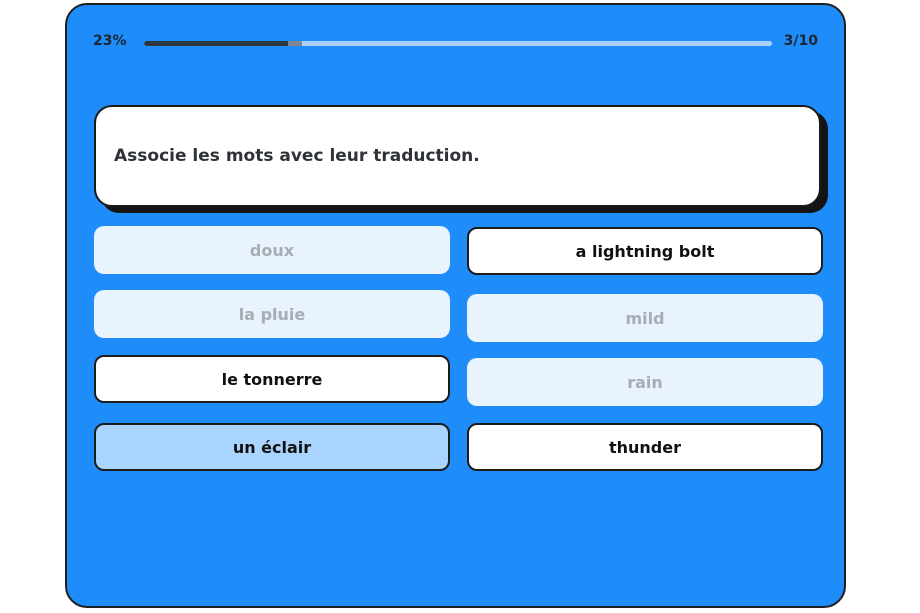 This screenshot has height=613, width=920. Describe the element at coordinates (800, 41) in the screenshot. I see `question-counter: 3/10` at that location.